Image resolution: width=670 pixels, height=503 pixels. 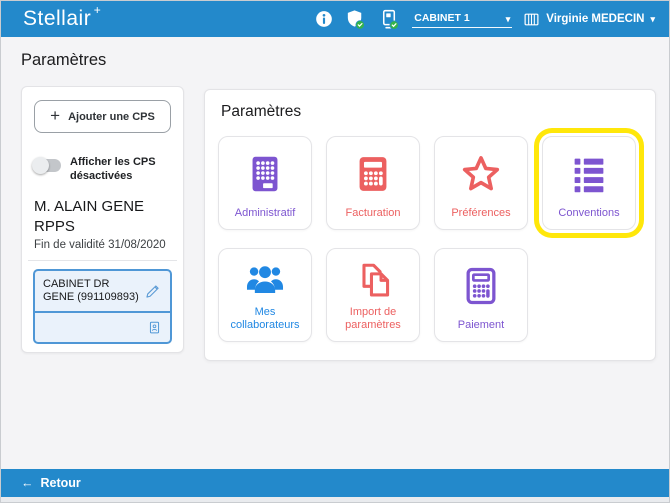 What do you see at coordinates (55, 115) in the screenshot?
I see `plus-icon: +` at bounding box center [55, 115].